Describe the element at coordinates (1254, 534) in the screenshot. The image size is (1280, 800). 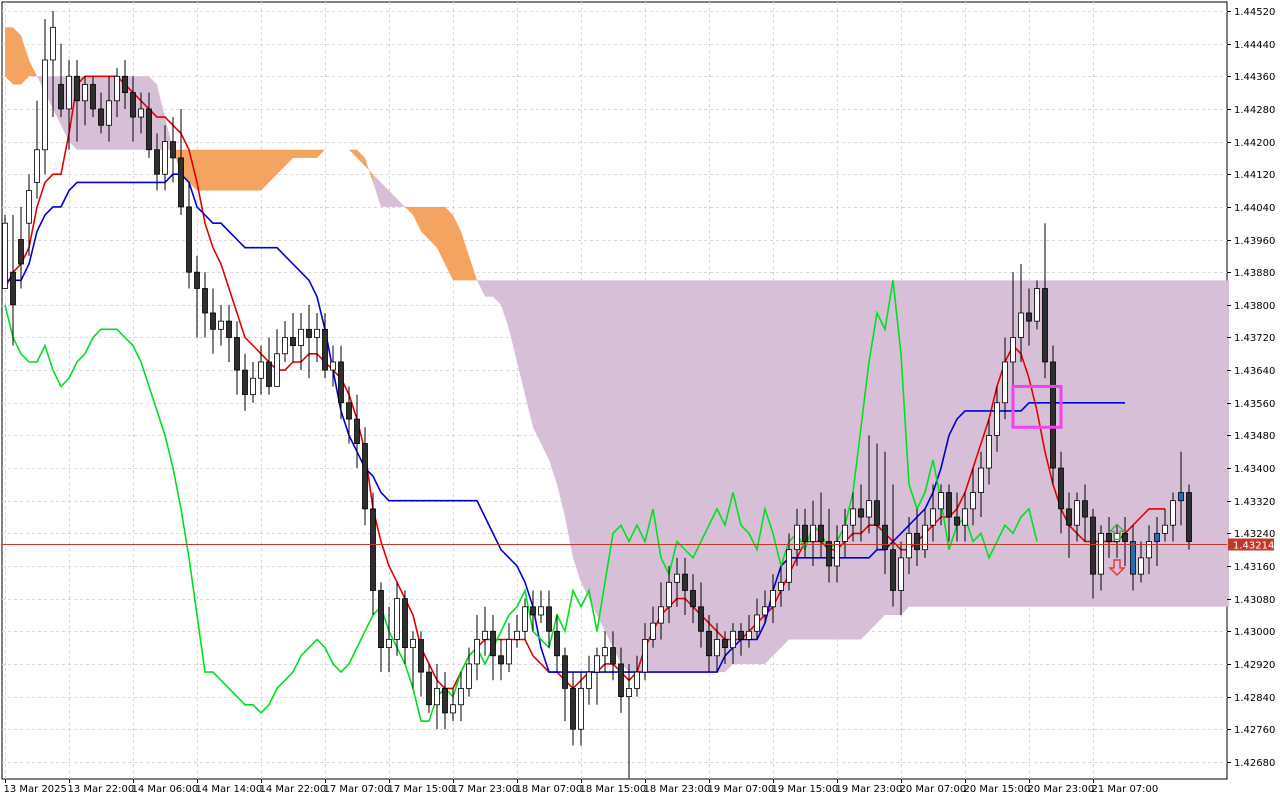
I see `y-tick-label: 1.43240` at that location.